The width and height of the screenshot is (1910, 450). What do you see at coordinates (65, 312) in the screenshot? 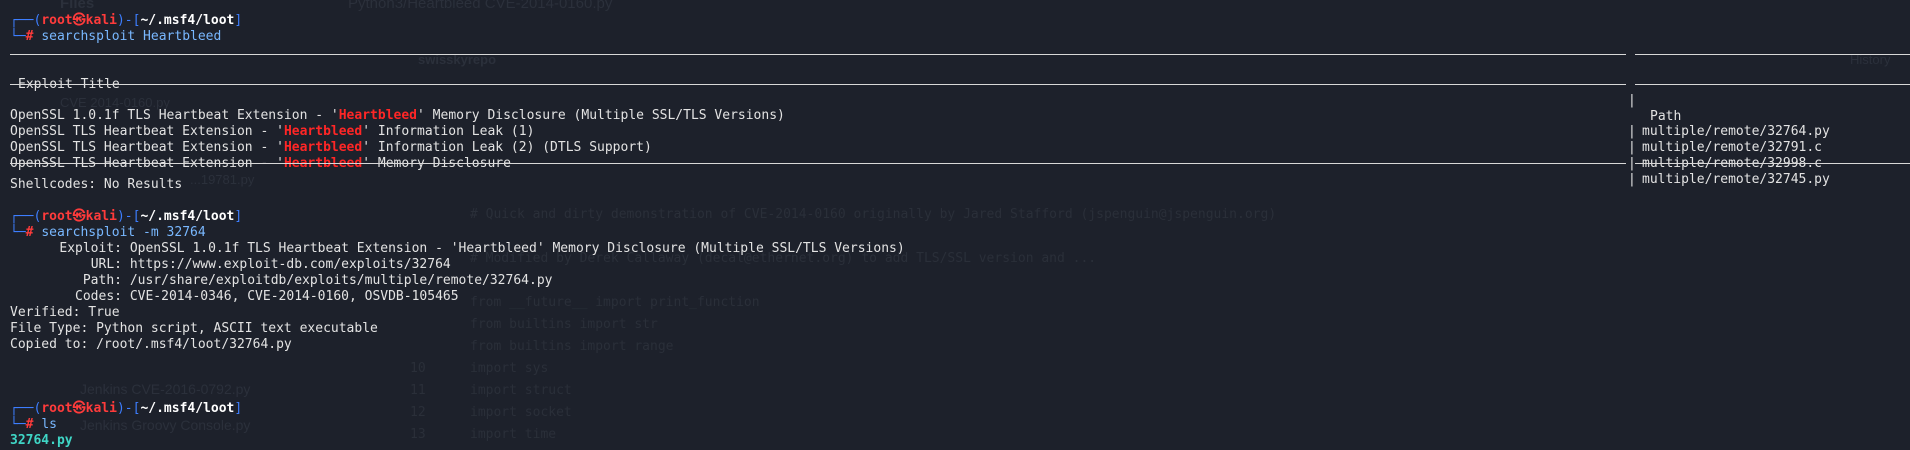
I see `mirror-field: Verified: True` at bounding box center [65, 312].